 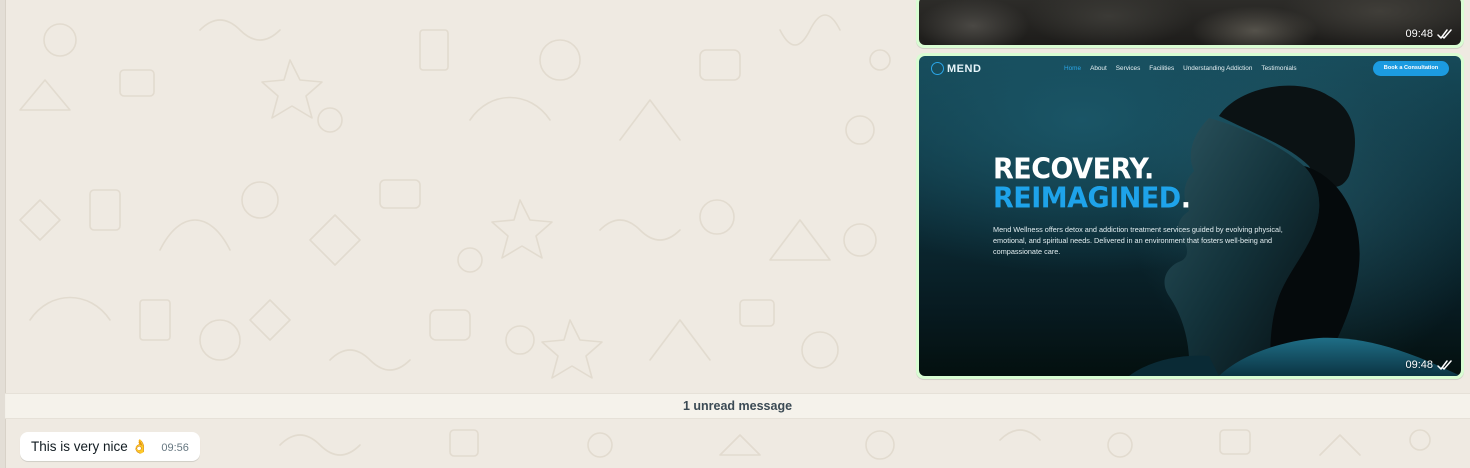 I want to click on logo-mark-icon, so click(x=937, y=68).